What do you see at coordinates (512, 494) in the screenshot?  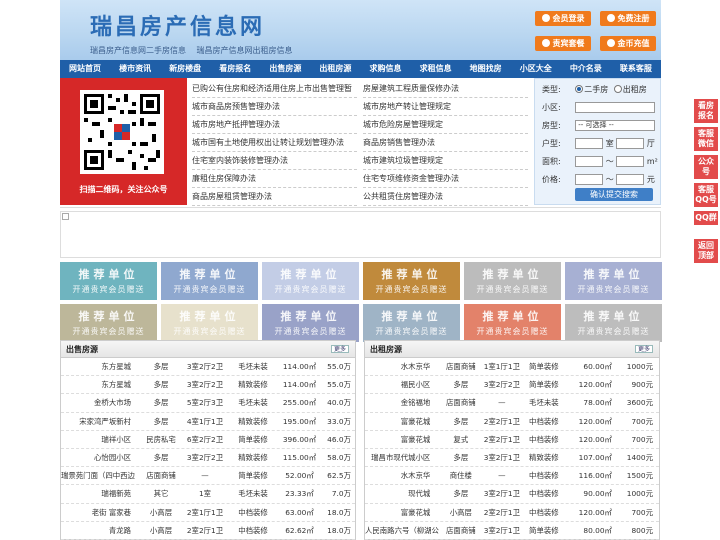 I see `listing-row: 现代城 多层 3室2厅1卫 中档装修 90.00㎡ 1000元` at bounding box center [512, 494].